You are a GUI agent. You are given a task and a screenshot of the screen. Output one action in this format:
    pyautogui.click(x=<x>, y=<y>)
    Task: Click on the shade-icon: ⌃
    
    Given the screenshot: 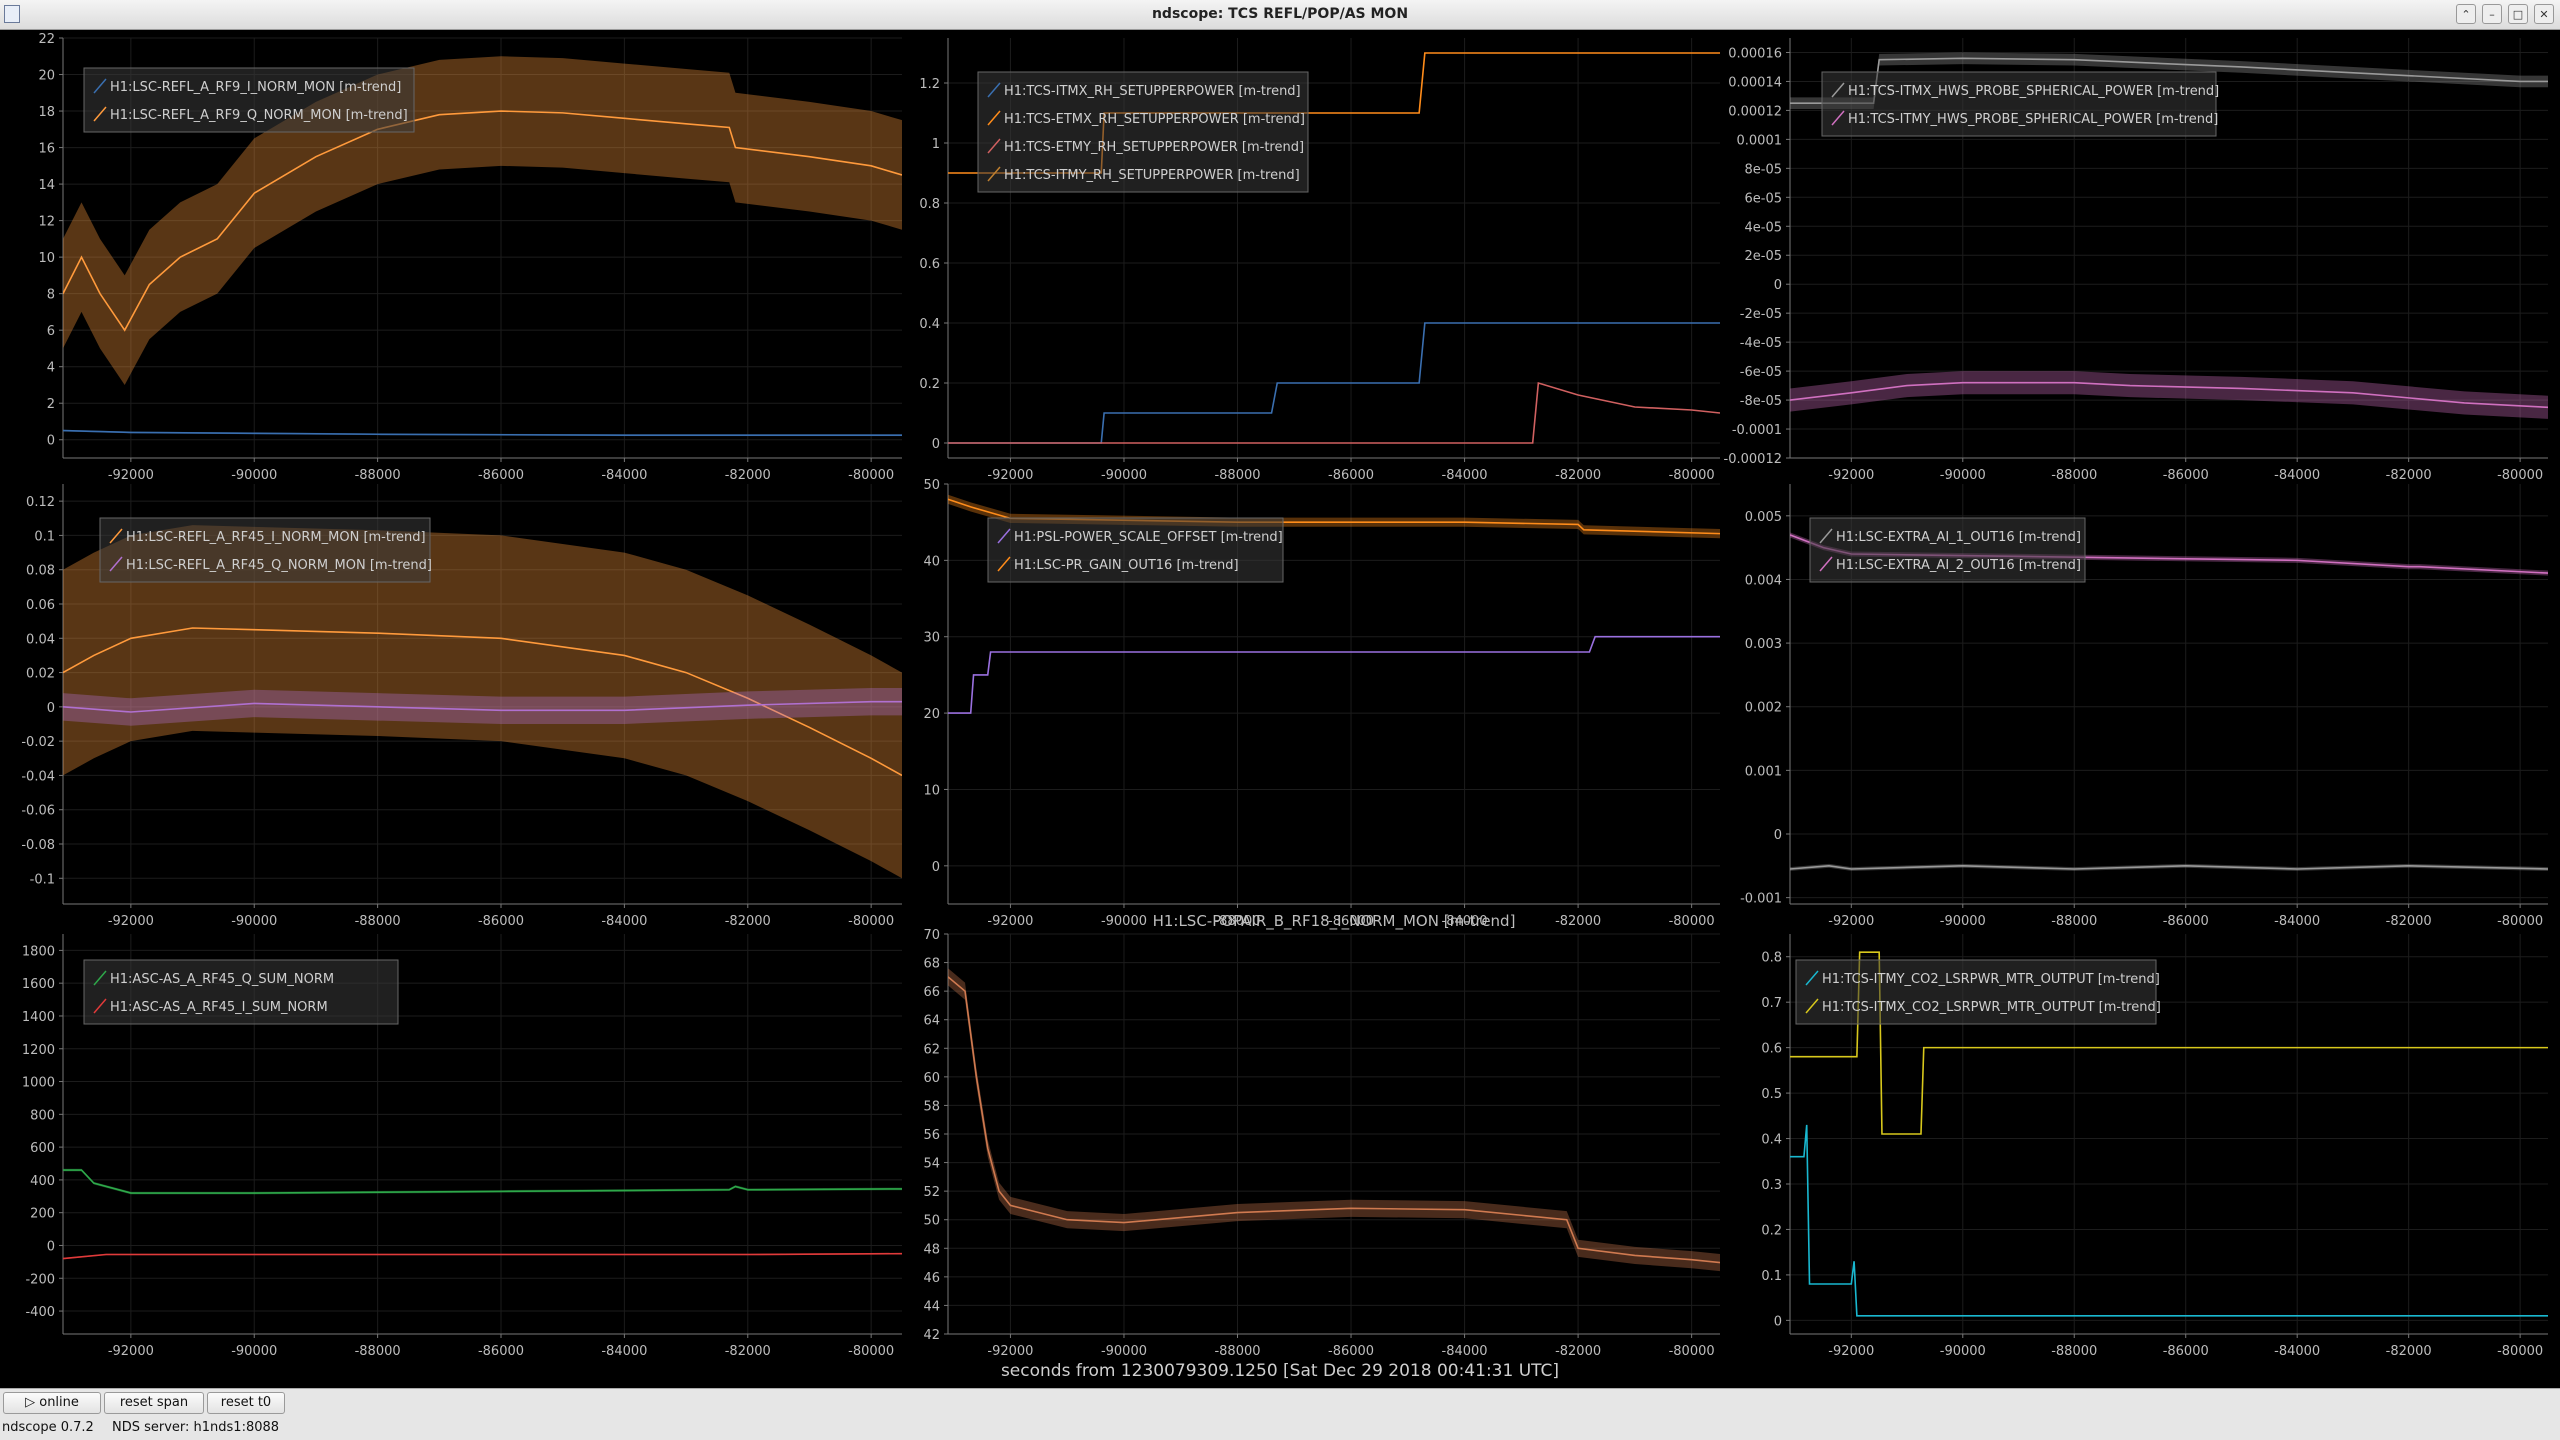 What is the action you would take?
    pyautogui.click(x=2466, y=14)
    